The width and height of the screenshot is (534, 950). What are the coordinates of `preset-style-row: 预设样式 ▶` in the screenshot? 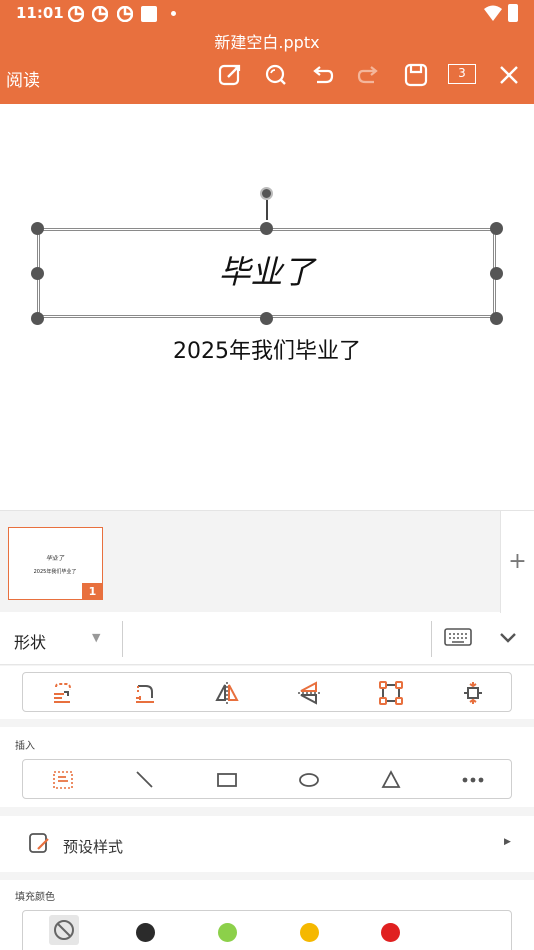 It's located at (267, 844).